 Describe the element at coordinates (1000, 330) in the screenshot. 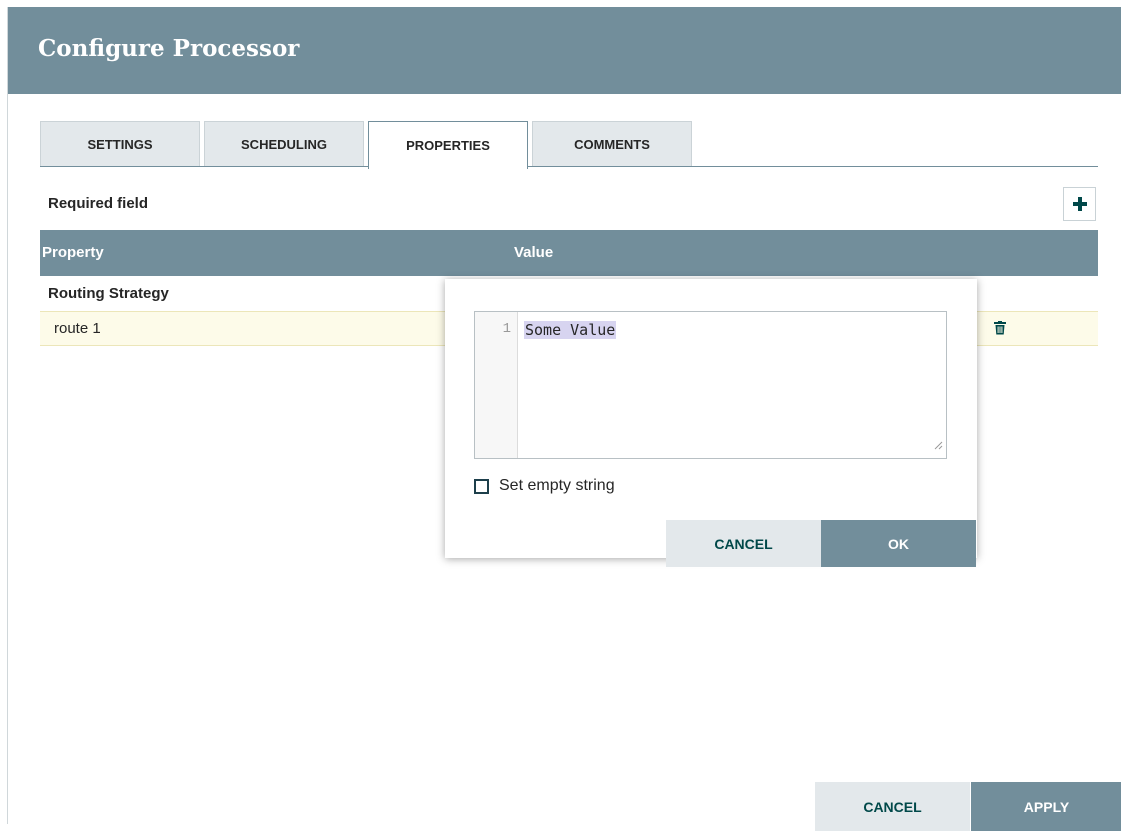

I see `trash-icon` at that location.